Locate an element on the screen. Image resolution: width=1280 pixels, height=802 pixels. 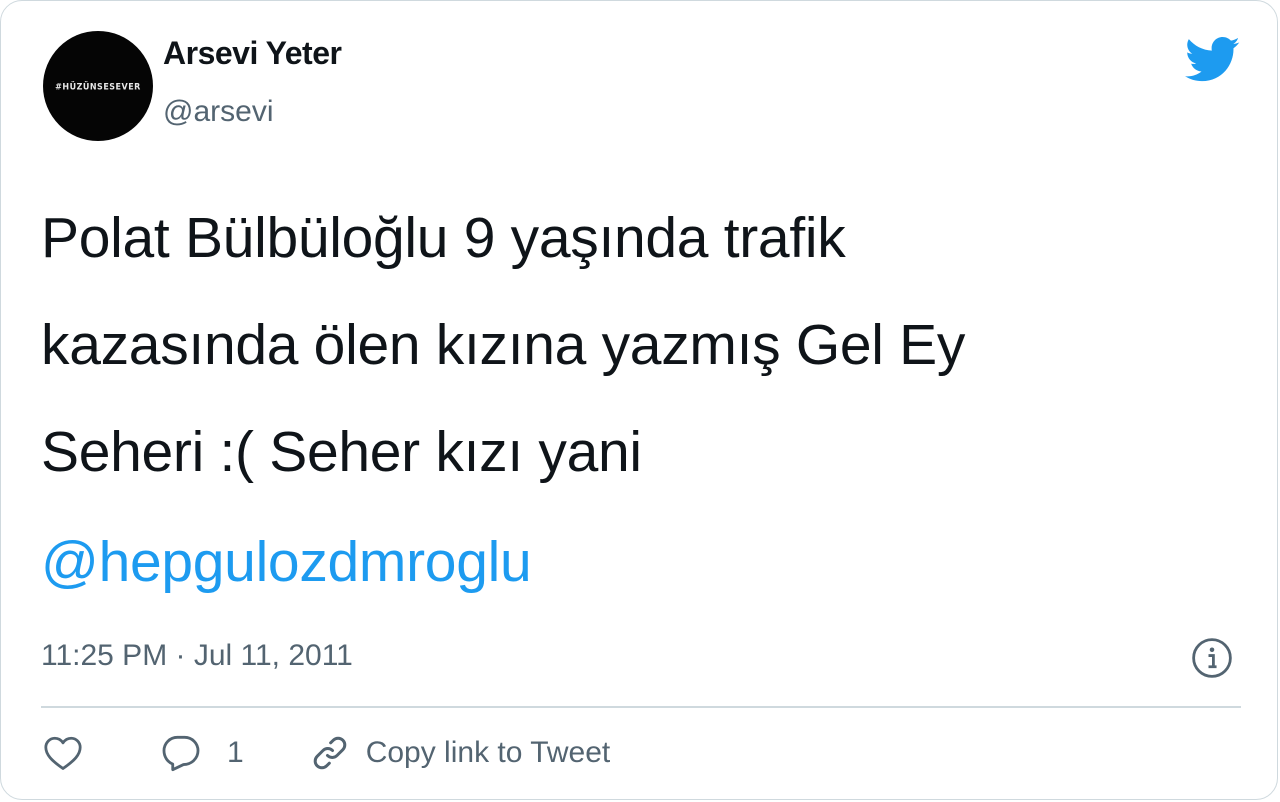
link-icon is located at coordinates (329, 753).